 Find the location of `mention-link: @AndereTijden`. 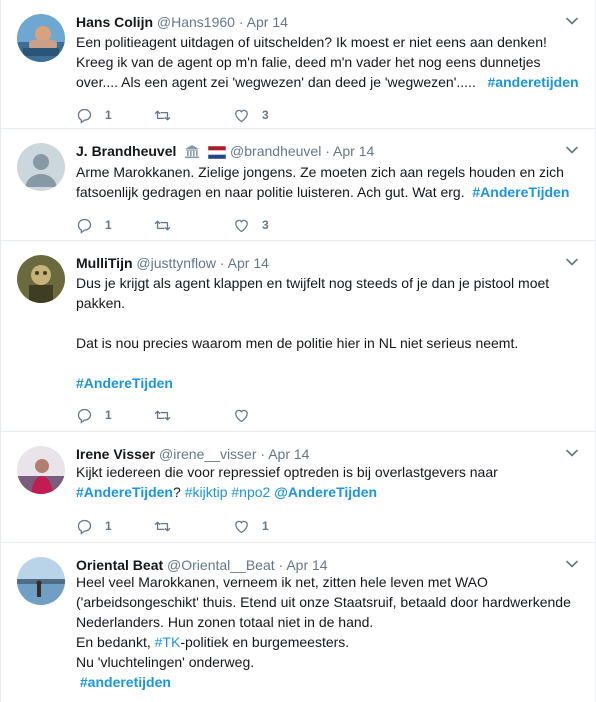

mention-link: @AndereTijden is located at coordinates (325, 492).